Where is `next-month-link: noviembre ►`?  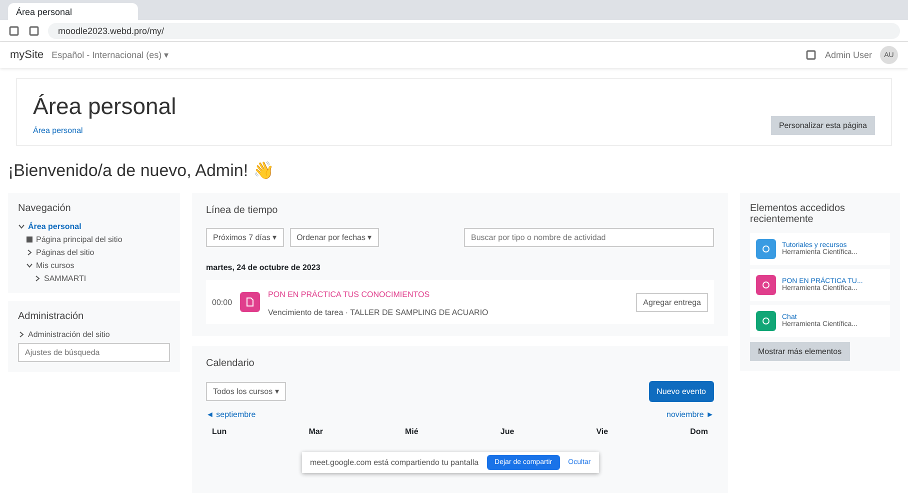 next-month-link: noviembre ► is located at coordinates (690, 414).